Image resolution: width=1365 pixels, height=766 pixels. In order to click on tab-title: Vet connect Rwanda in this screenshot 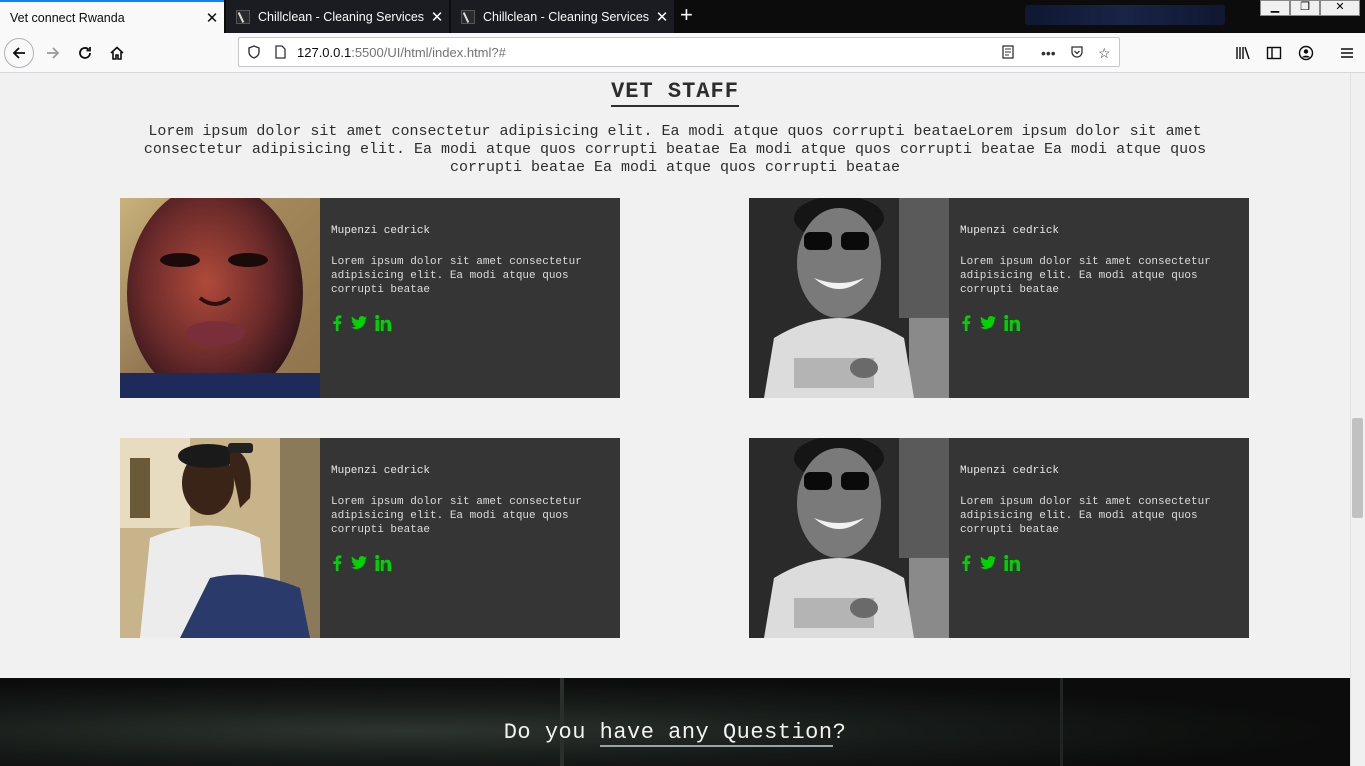, I will do `click(67, 17)`.